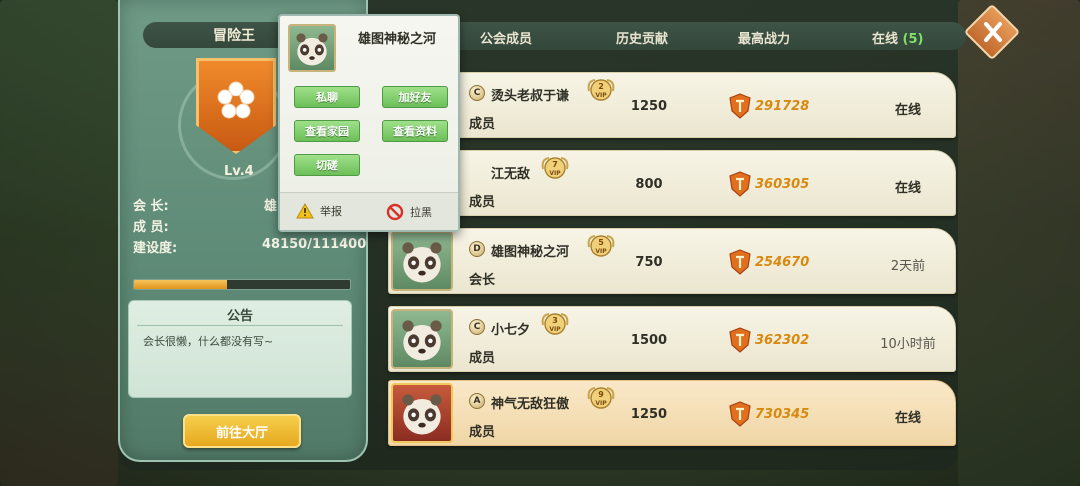 Image resolution: width=1080 pixels, height=486 pixels. Describe the element at coordinates (369, 123) in the screenshot. I see `member-action-popup: 雄图神秘之河 私聊 加好友 查看家园 查看资料 切磋 举报 拉黑` at that location.